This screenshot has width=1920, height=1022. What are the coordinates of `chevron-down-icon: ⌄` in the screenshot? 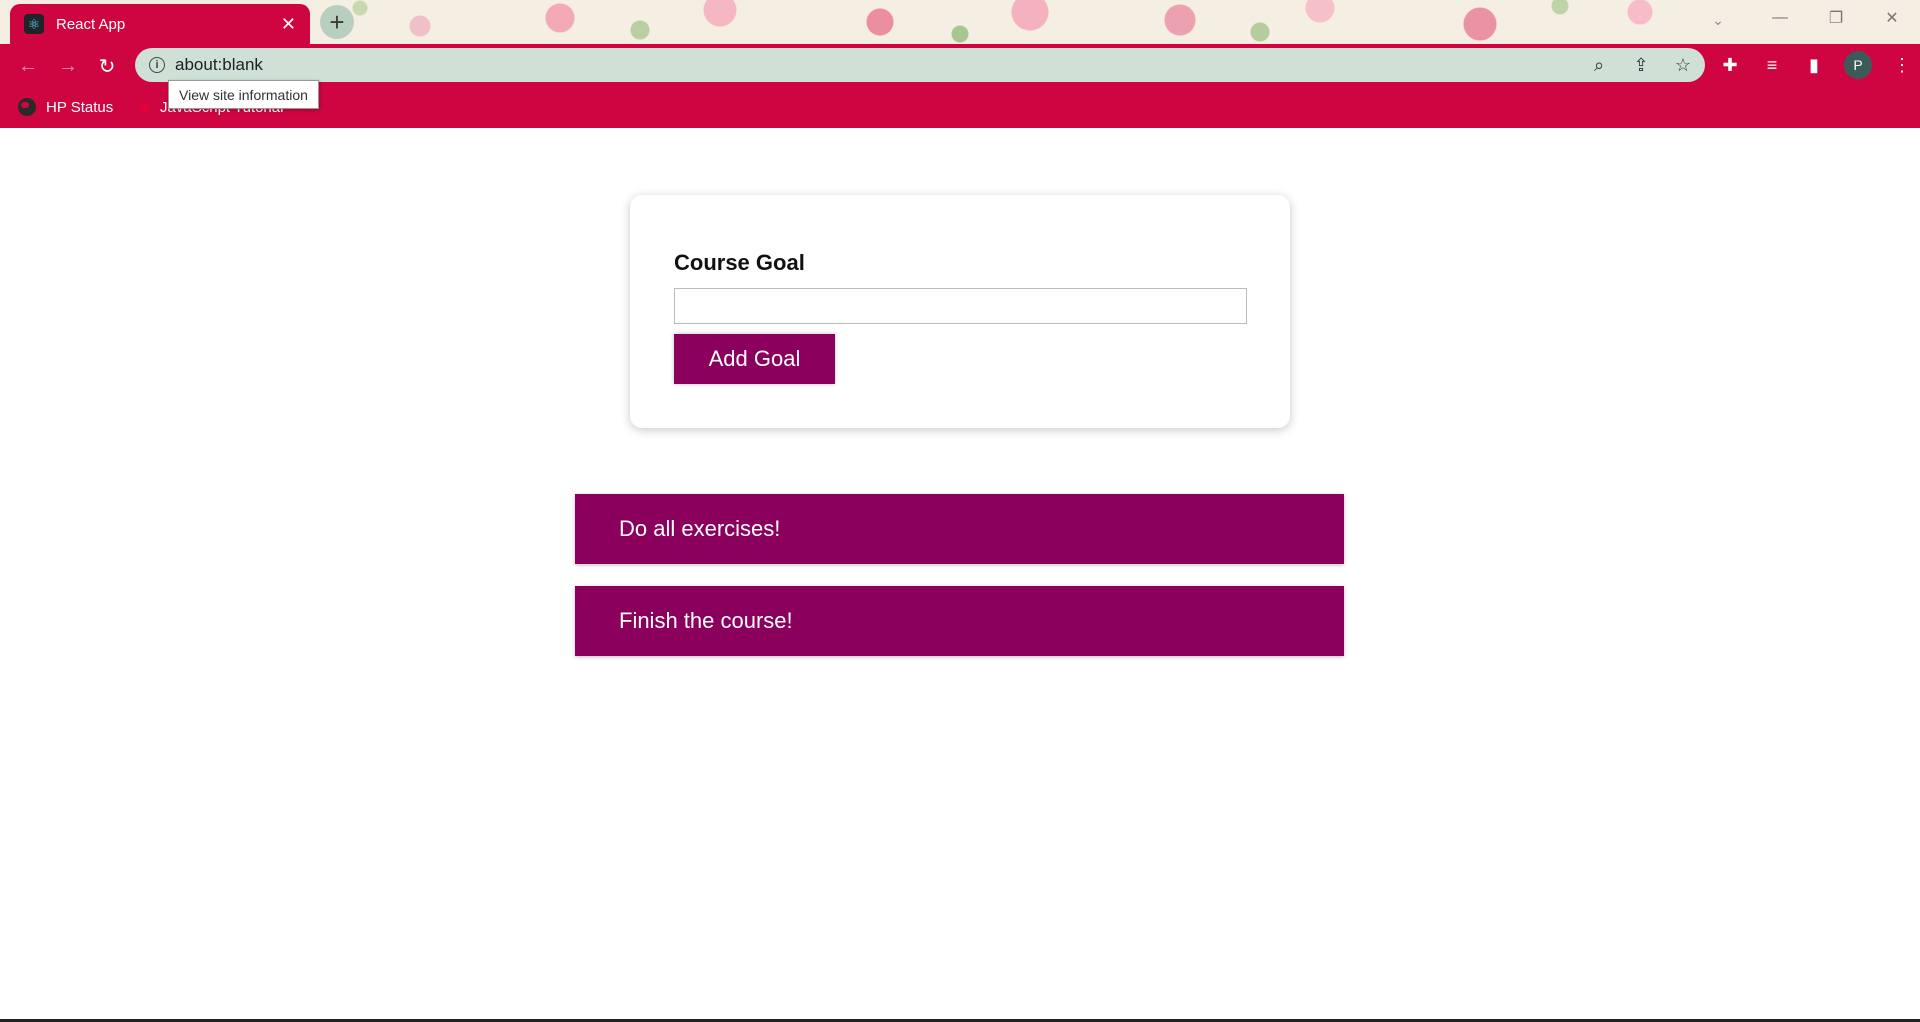 It's located at (1718, 20).